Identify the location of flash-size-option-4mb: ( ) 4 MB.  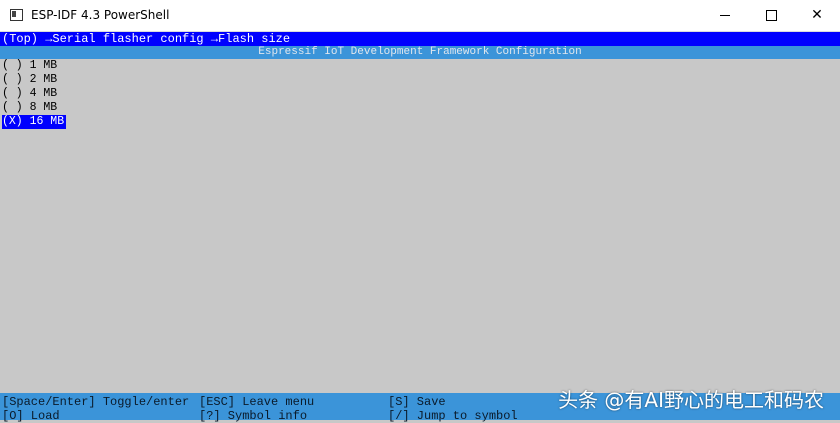
(29, 94).